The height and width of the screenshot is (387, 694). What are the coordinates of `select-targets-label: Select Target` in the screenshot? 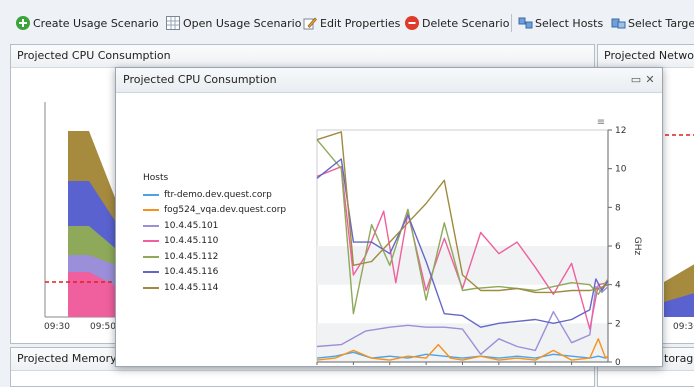 It's located at (661, 23).